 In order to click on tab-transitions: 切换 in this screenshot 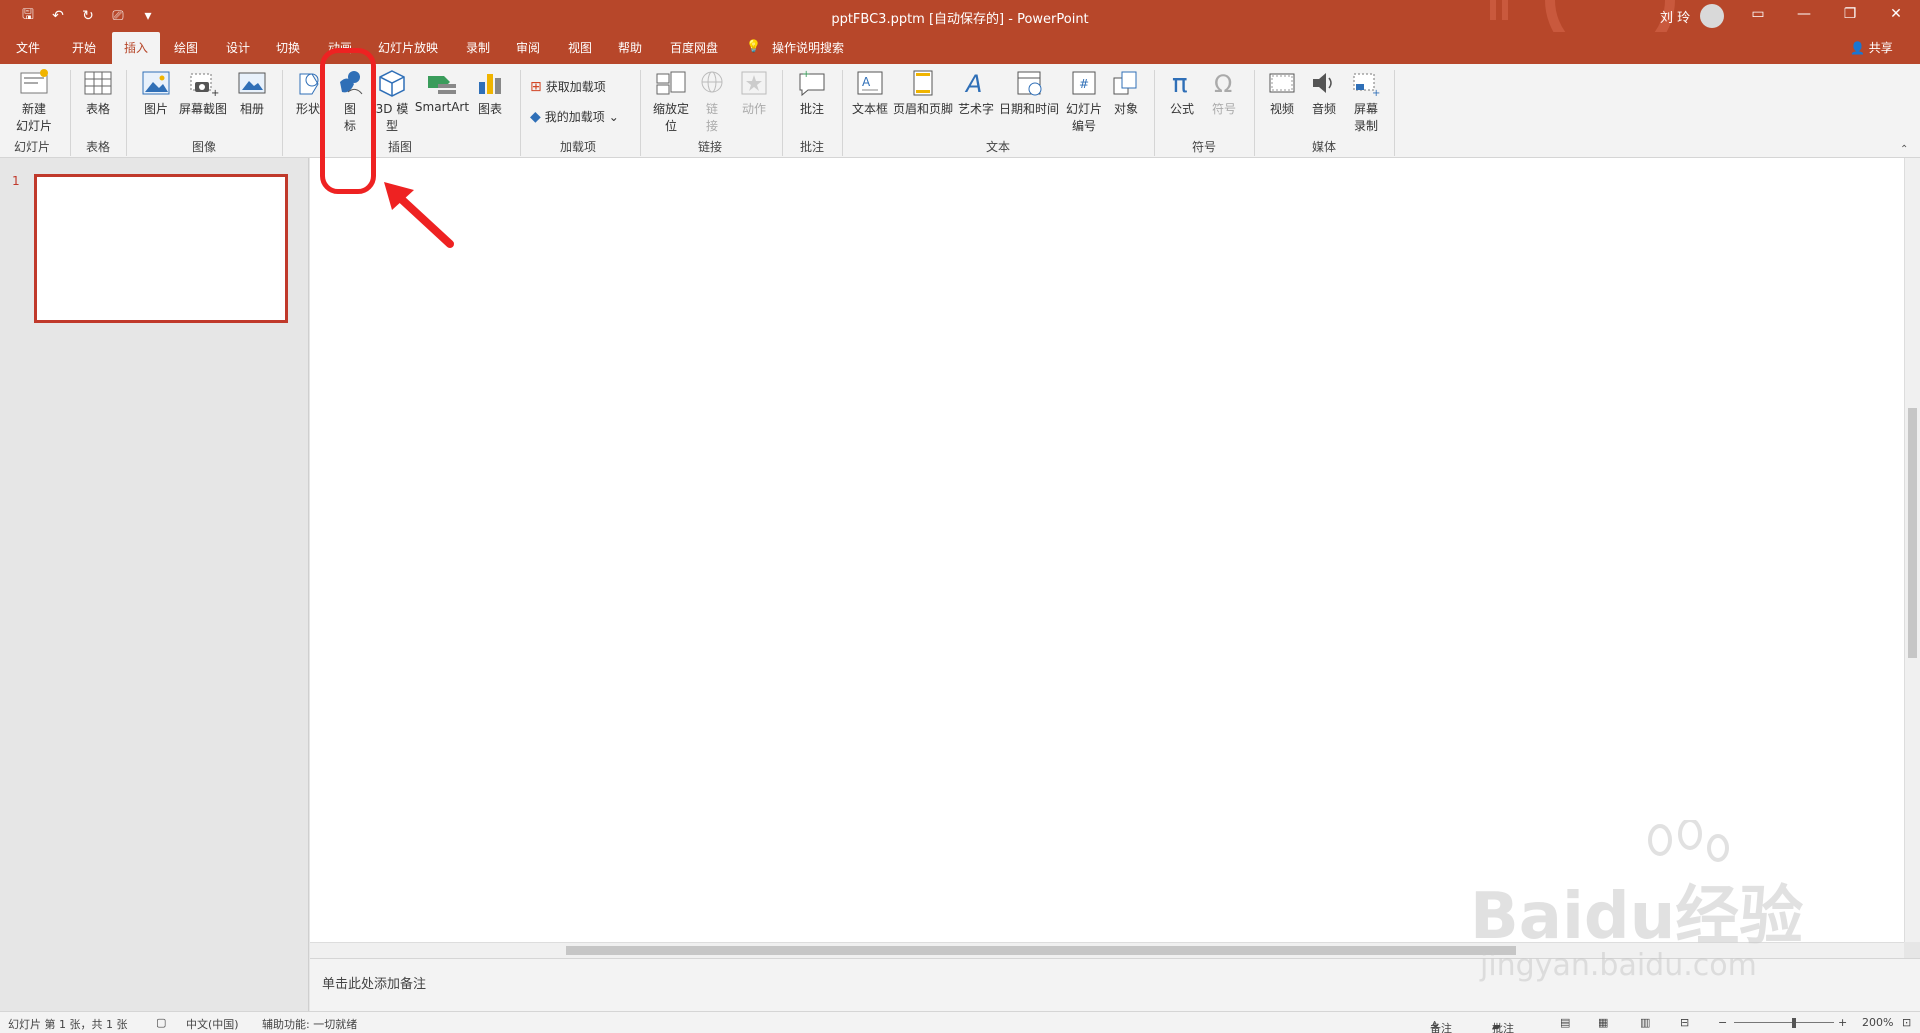, I will do `click(288, 47)`.